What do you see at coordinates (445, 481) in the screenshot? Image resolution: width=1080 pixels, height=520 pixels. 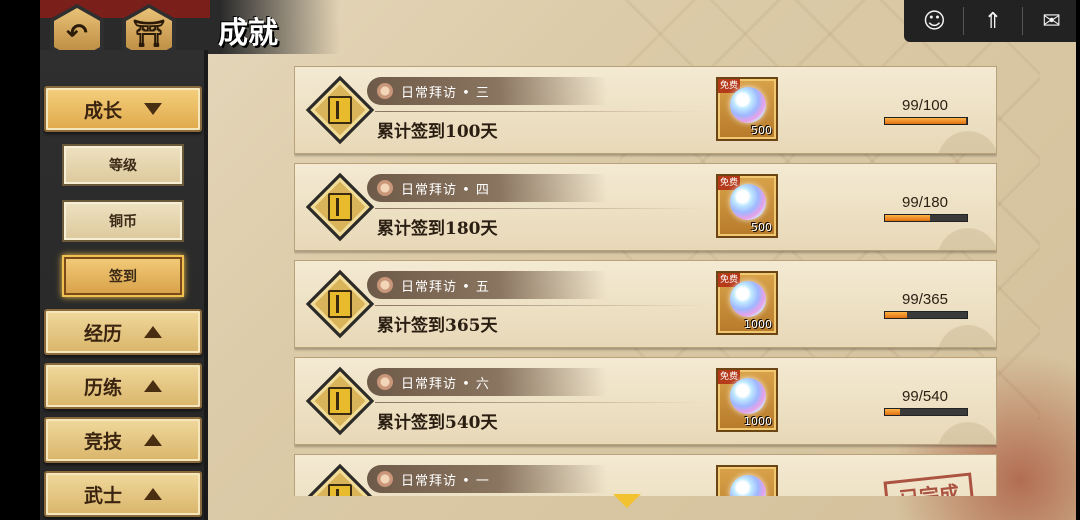 I see `tag-text: 日常拜访 • 一` at bounding box center [445, 481].